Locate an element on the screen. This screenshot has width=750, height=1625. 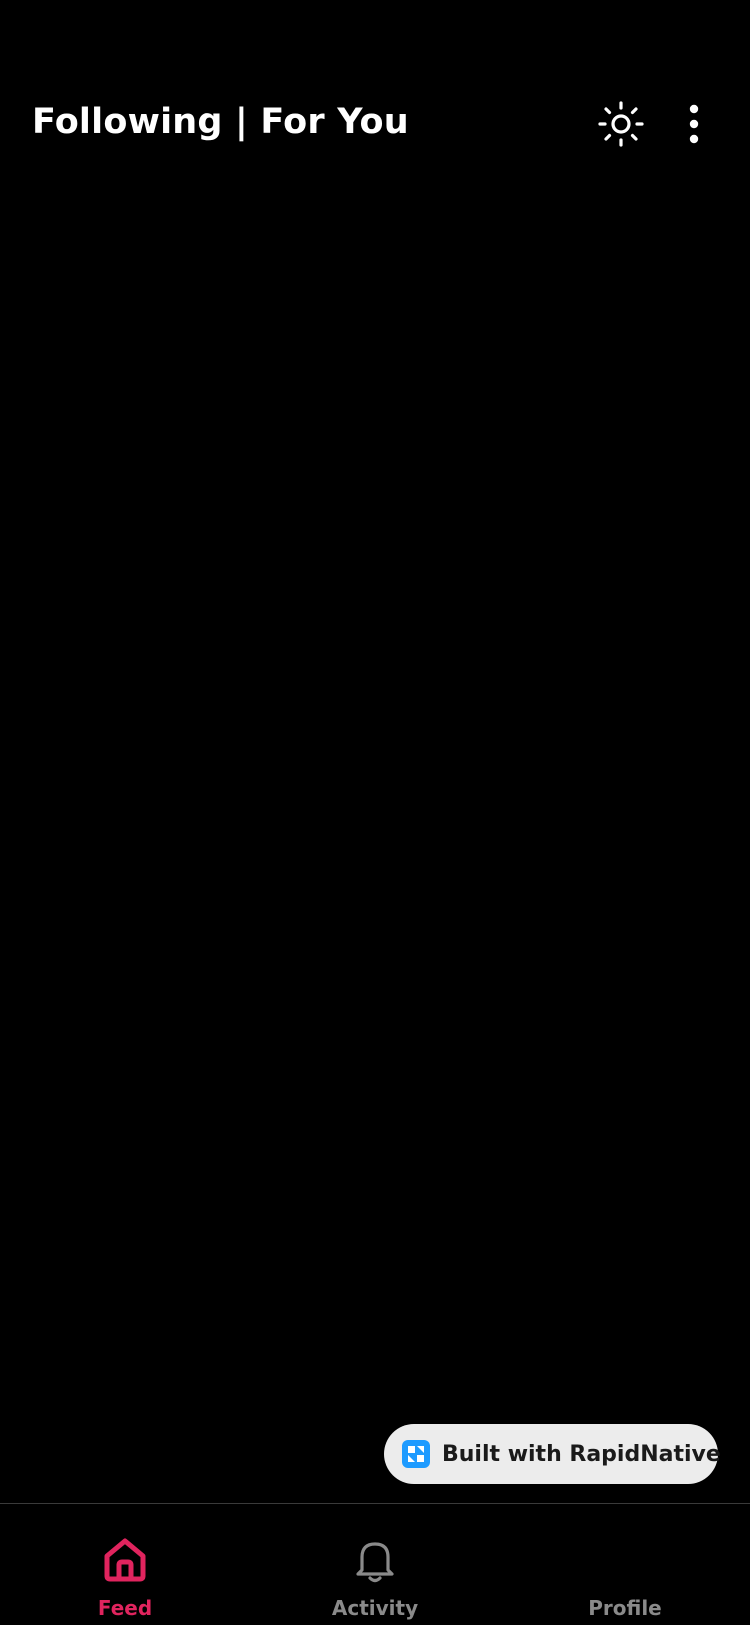
tab-activity: Activity is located at coordinates (375, 1564).